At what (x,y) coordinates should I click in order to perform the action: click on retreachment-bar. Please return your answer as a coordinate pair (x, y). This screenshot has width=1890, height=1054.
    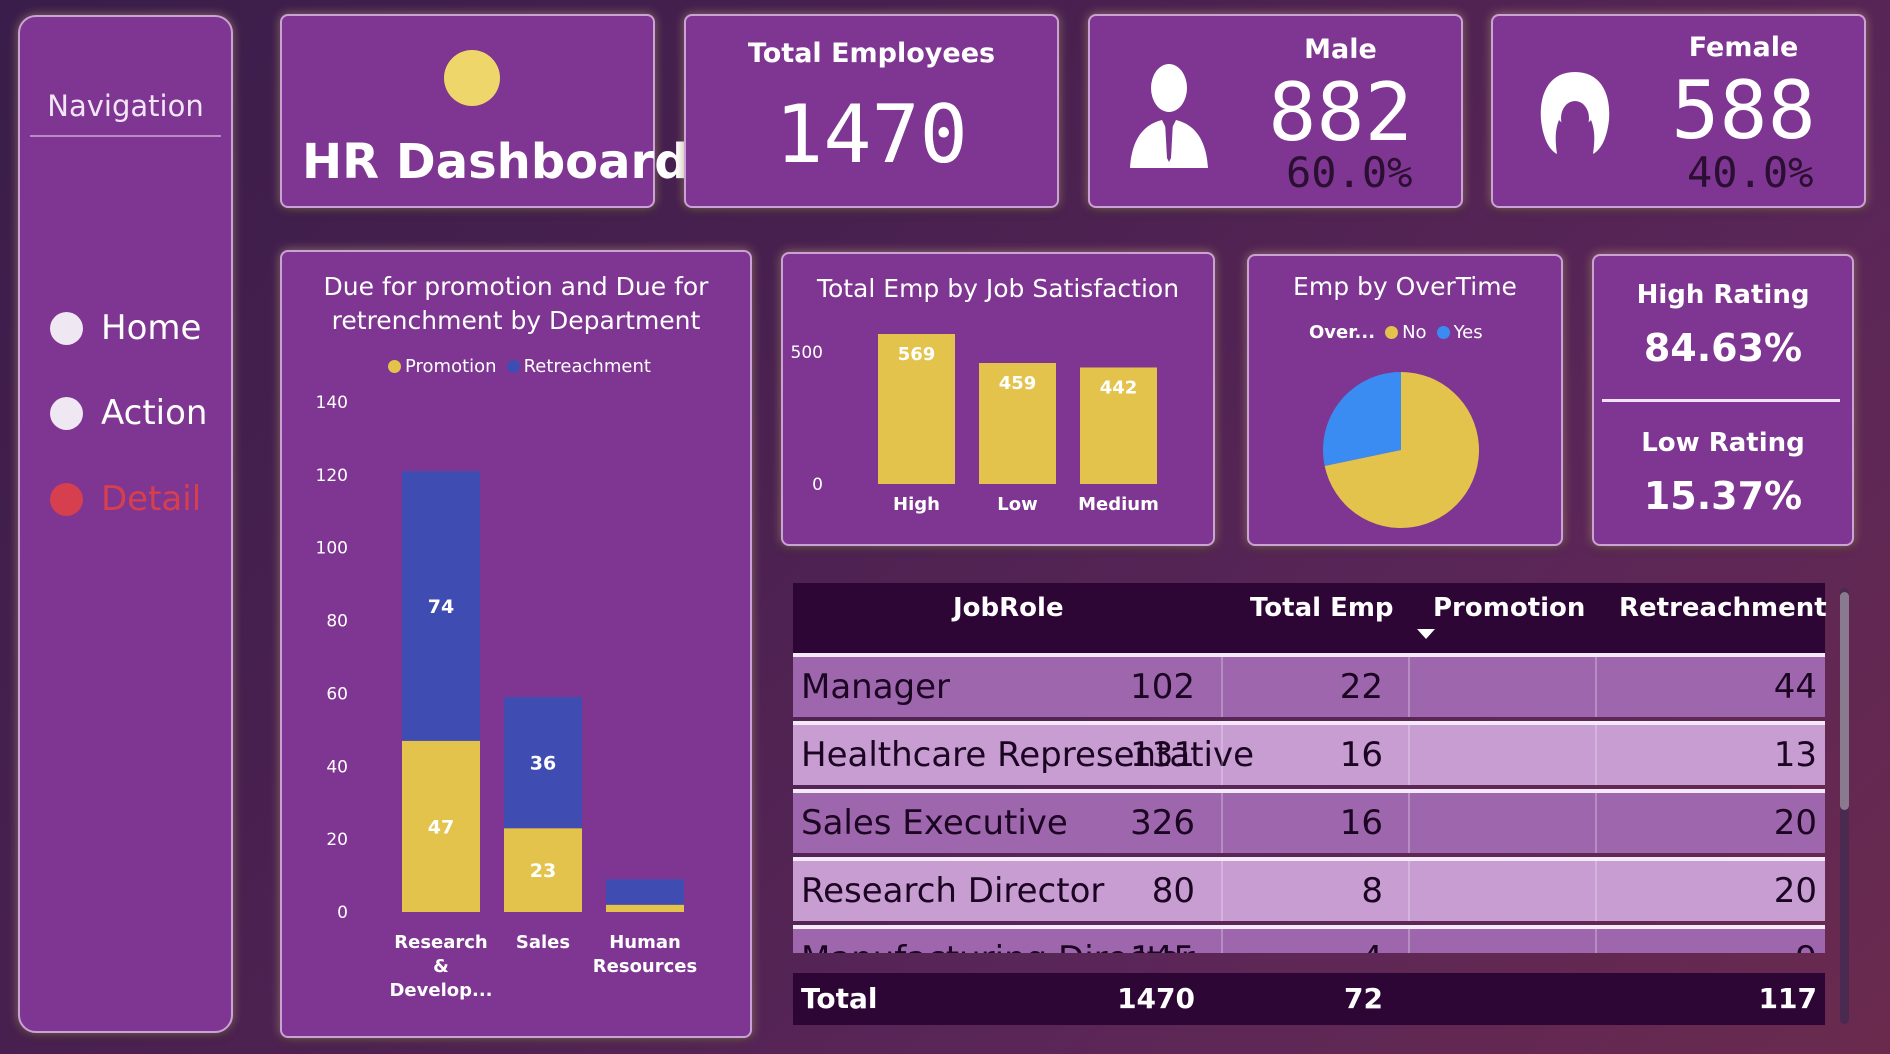
    Looking at the image, I should click on (645, 892).